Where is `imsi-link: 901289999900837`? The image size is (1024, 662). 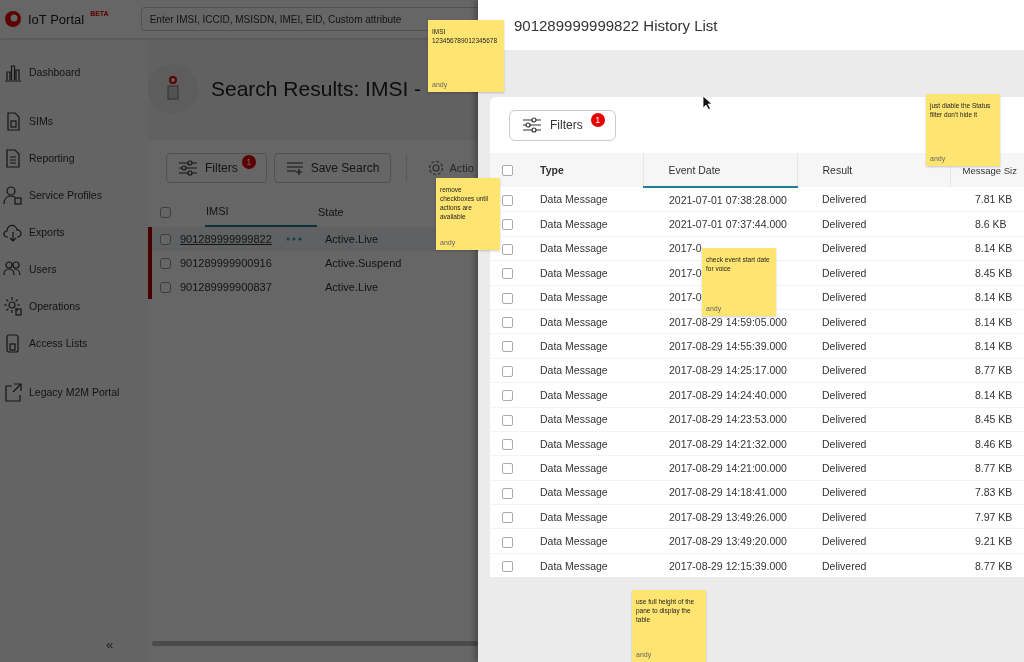
imsi-link: 901289999900837 is located at coordinates (226, 287).